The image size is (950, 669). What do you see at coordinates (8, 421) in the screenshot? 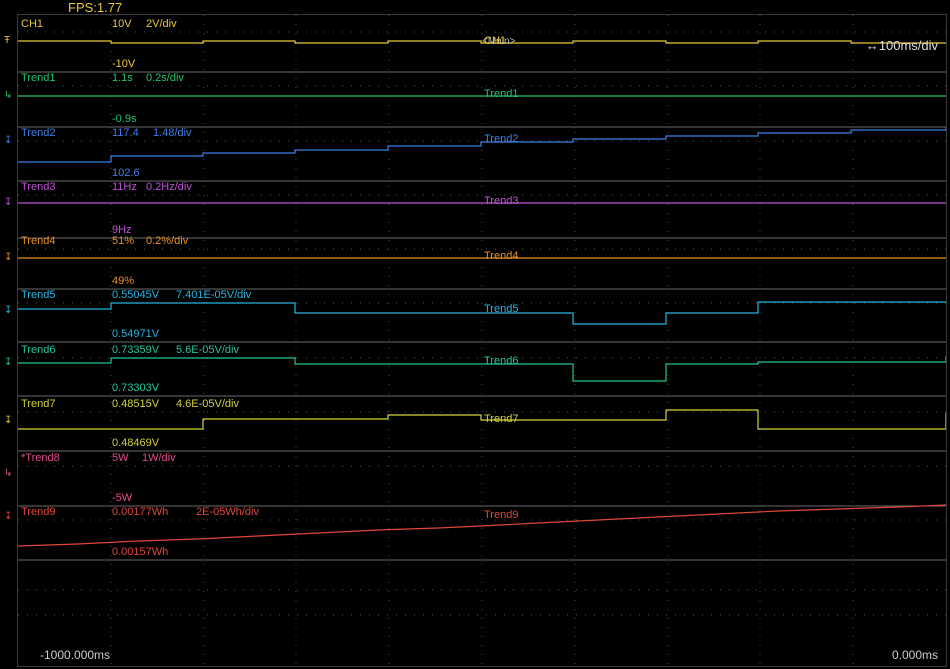
I see `trend7-position-marker: ↧` at bounding box center [8, 421].